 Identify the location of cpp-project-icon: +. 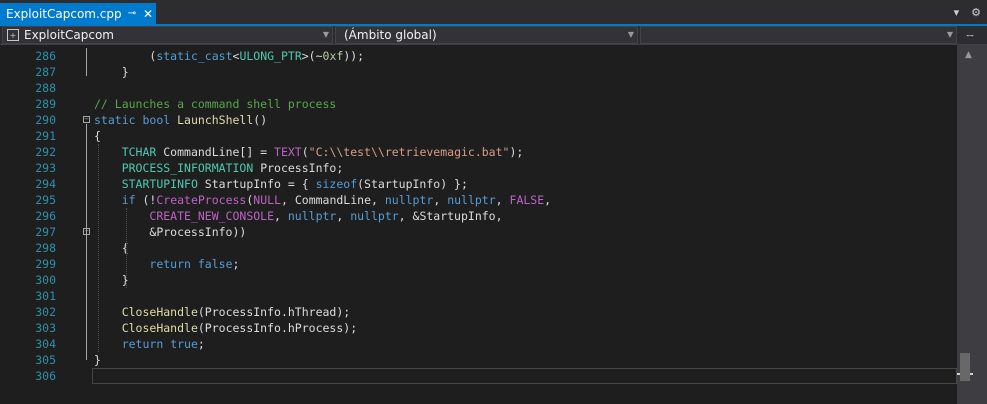
(13, 35).